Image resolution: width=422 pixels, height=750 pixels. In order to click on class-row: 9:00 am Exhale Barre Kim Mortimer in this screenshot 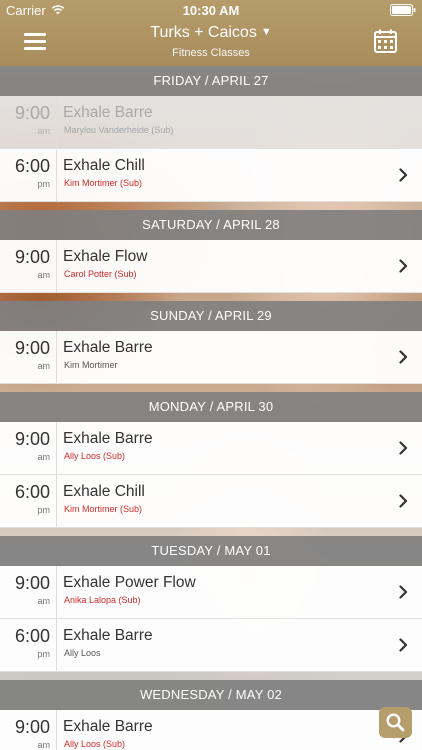, I will do `click(211, 357)`.